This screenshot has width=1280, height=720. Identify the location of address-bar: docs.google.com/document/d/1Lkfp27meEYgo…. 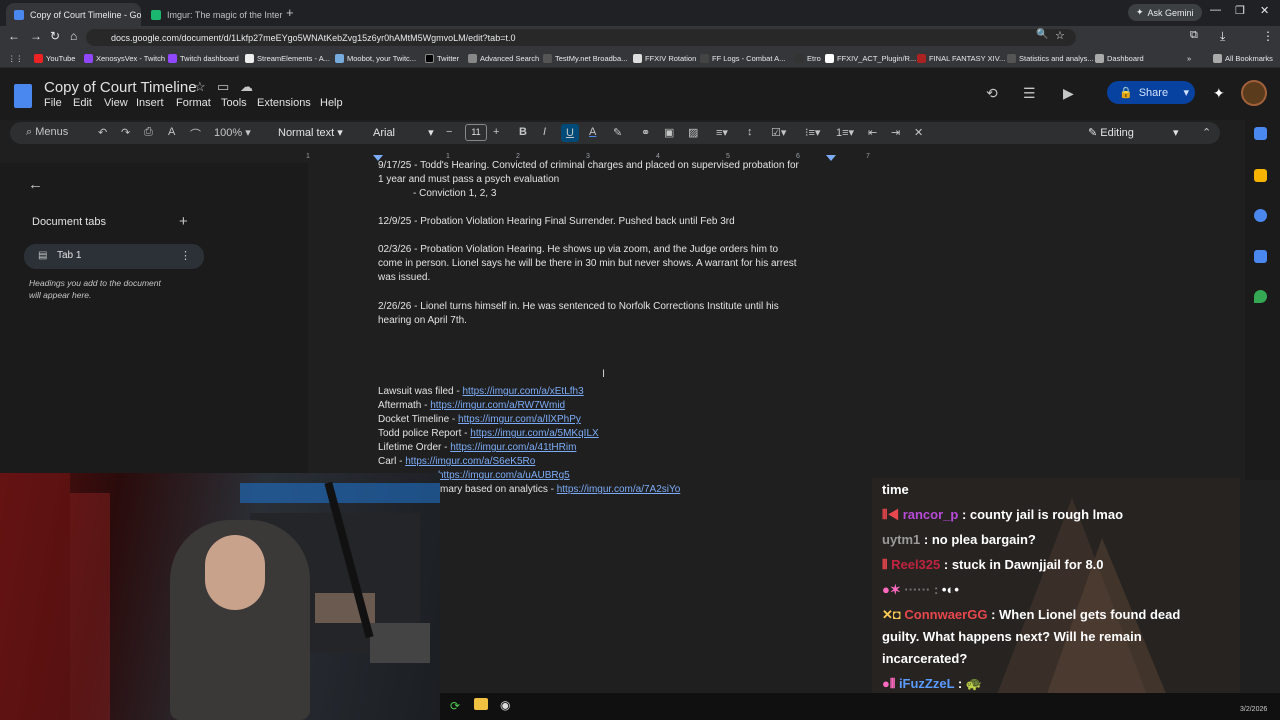
(581, 37).